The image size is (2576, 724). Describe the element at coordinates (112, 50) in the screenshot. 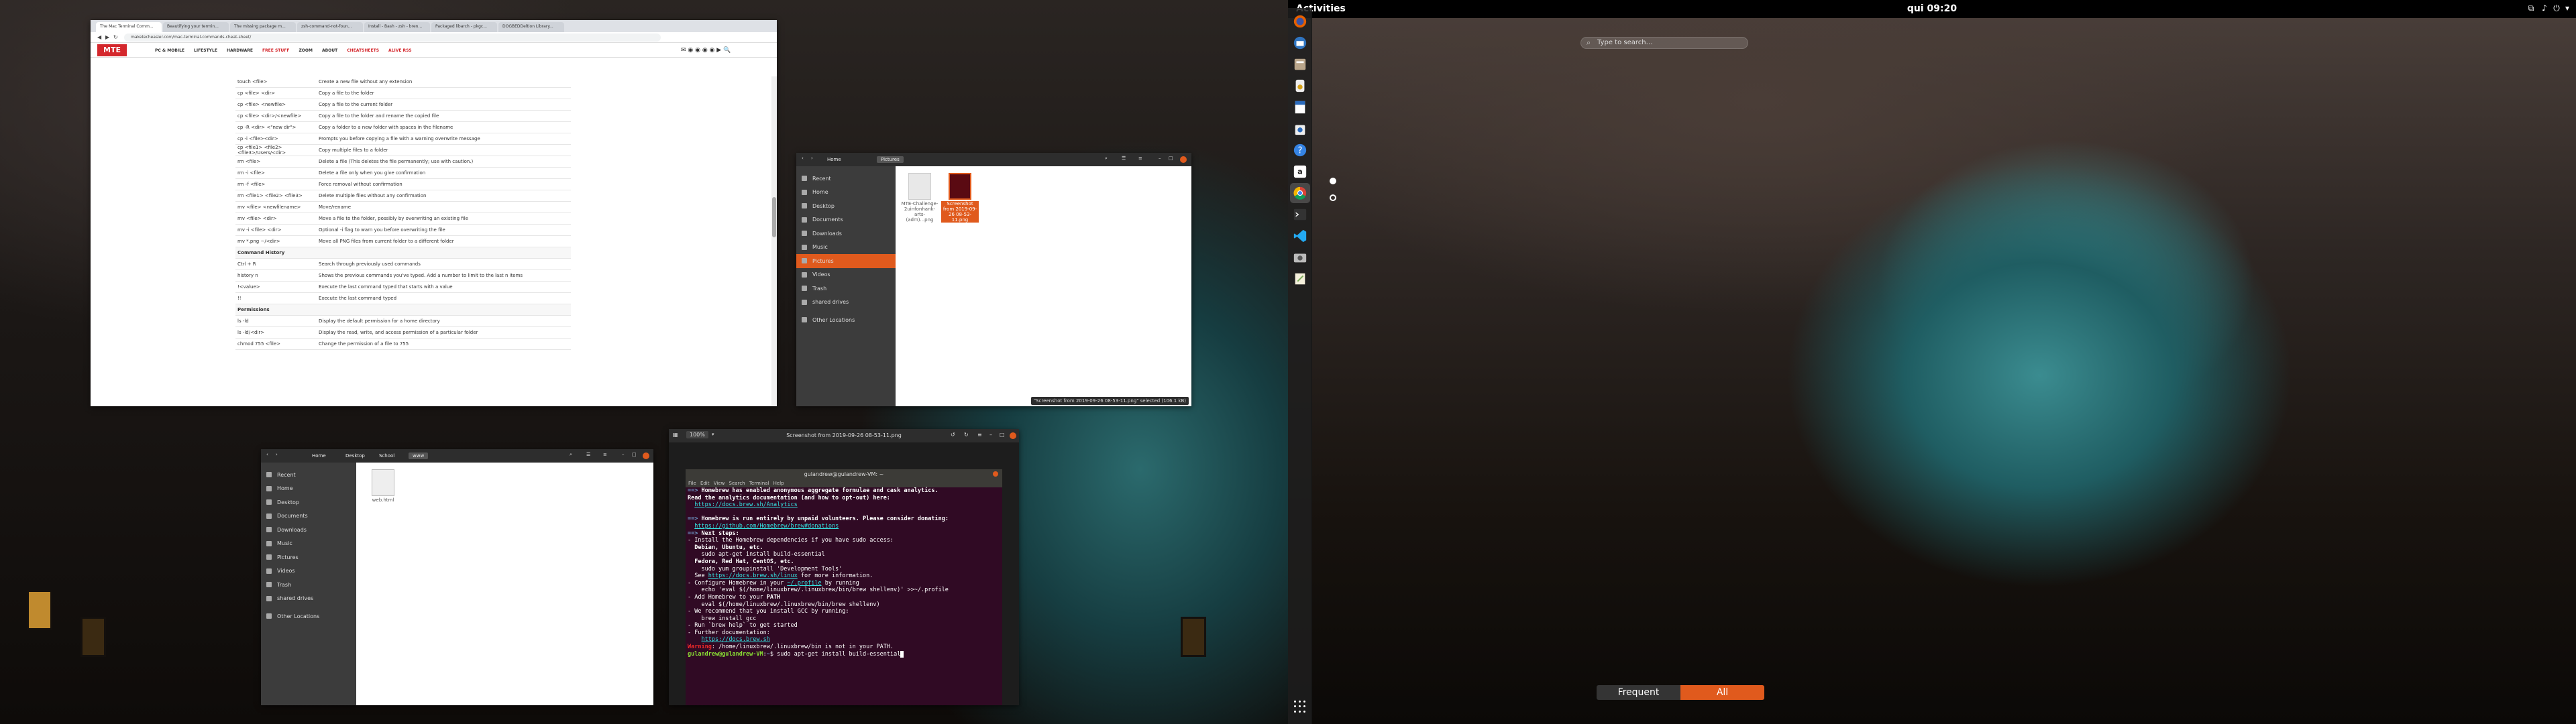

I see `site-logo: MTE` at that location.